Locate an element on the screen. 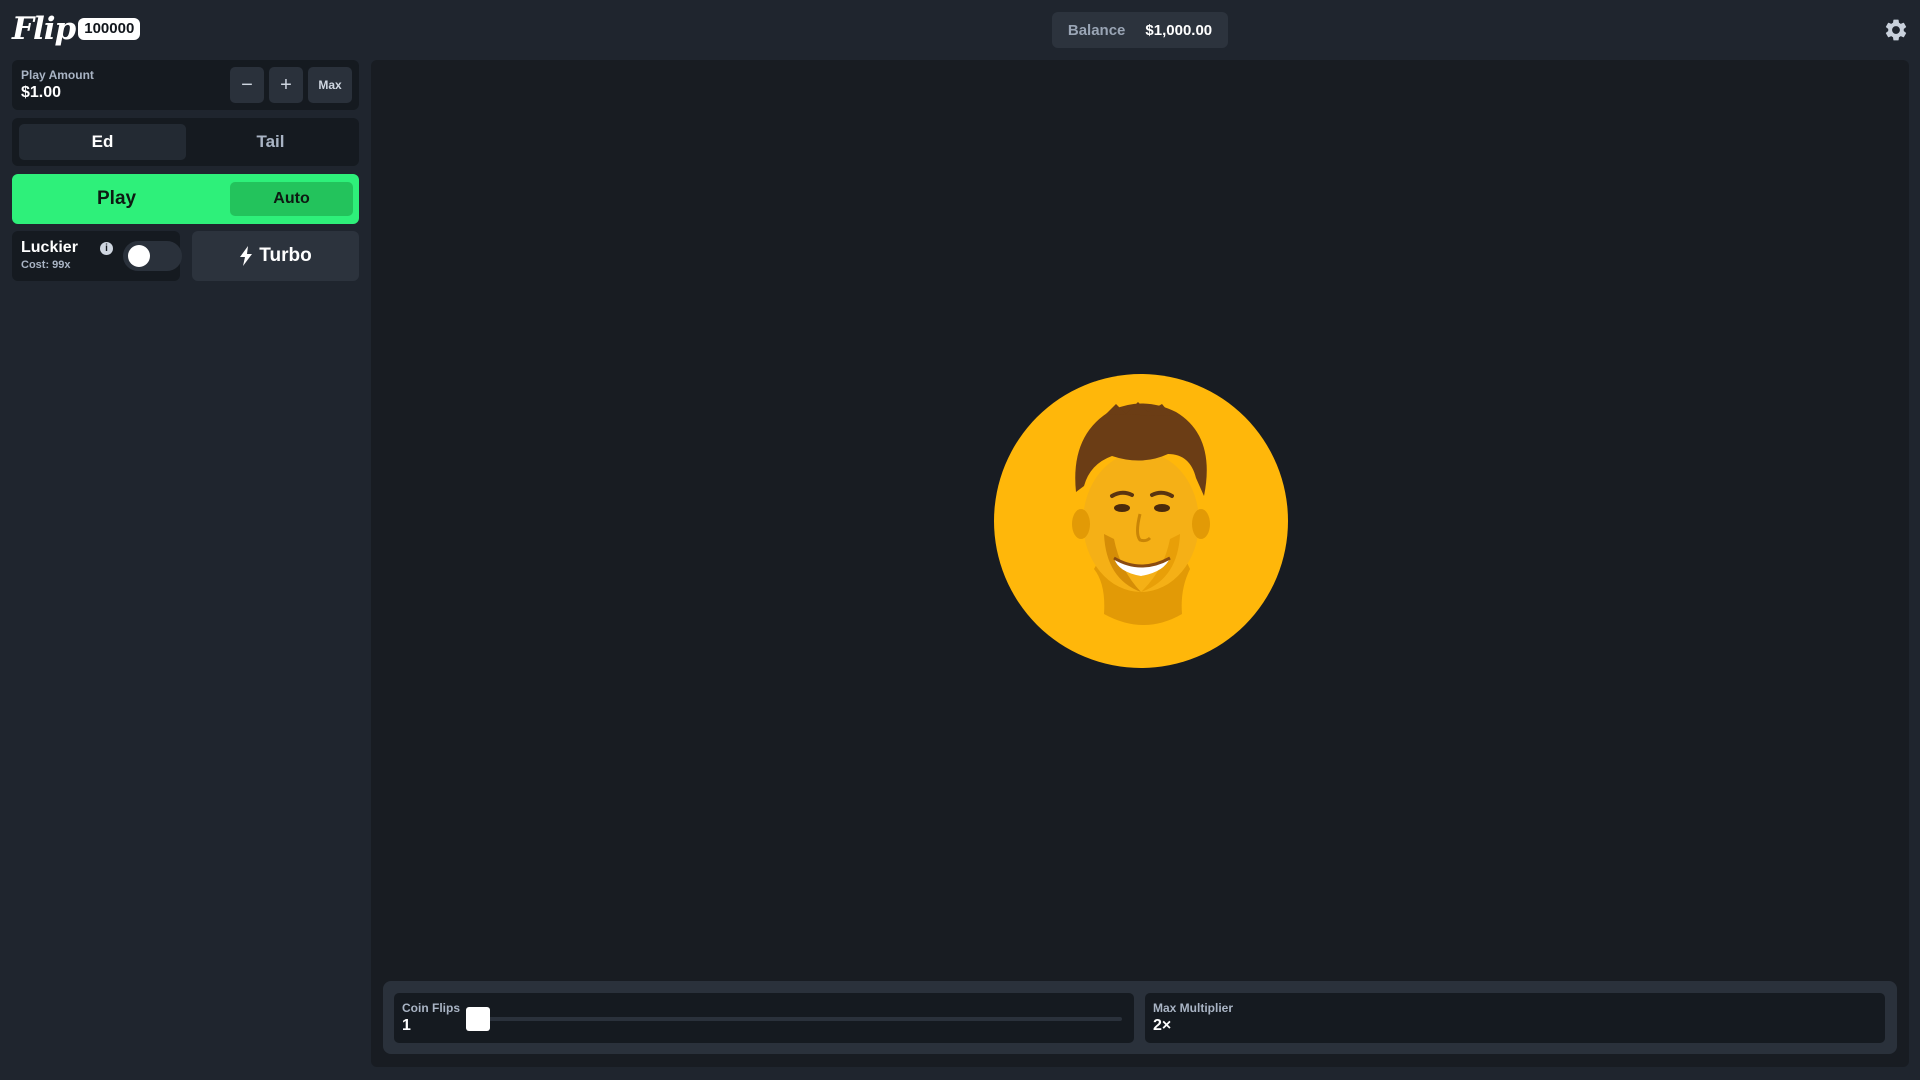  coin is located at coordinates (1141, 521).